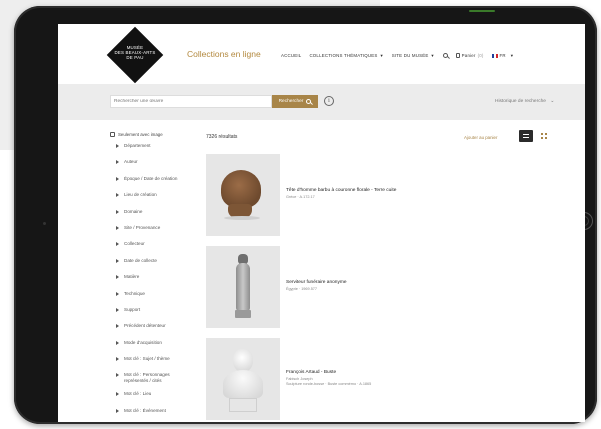 The width and height of the screenshot is (601, 429). Describe the element at coordinates (147, 359) in the screenshot. I see `facet-label: Mot clé : Sujet / thème` at that location.